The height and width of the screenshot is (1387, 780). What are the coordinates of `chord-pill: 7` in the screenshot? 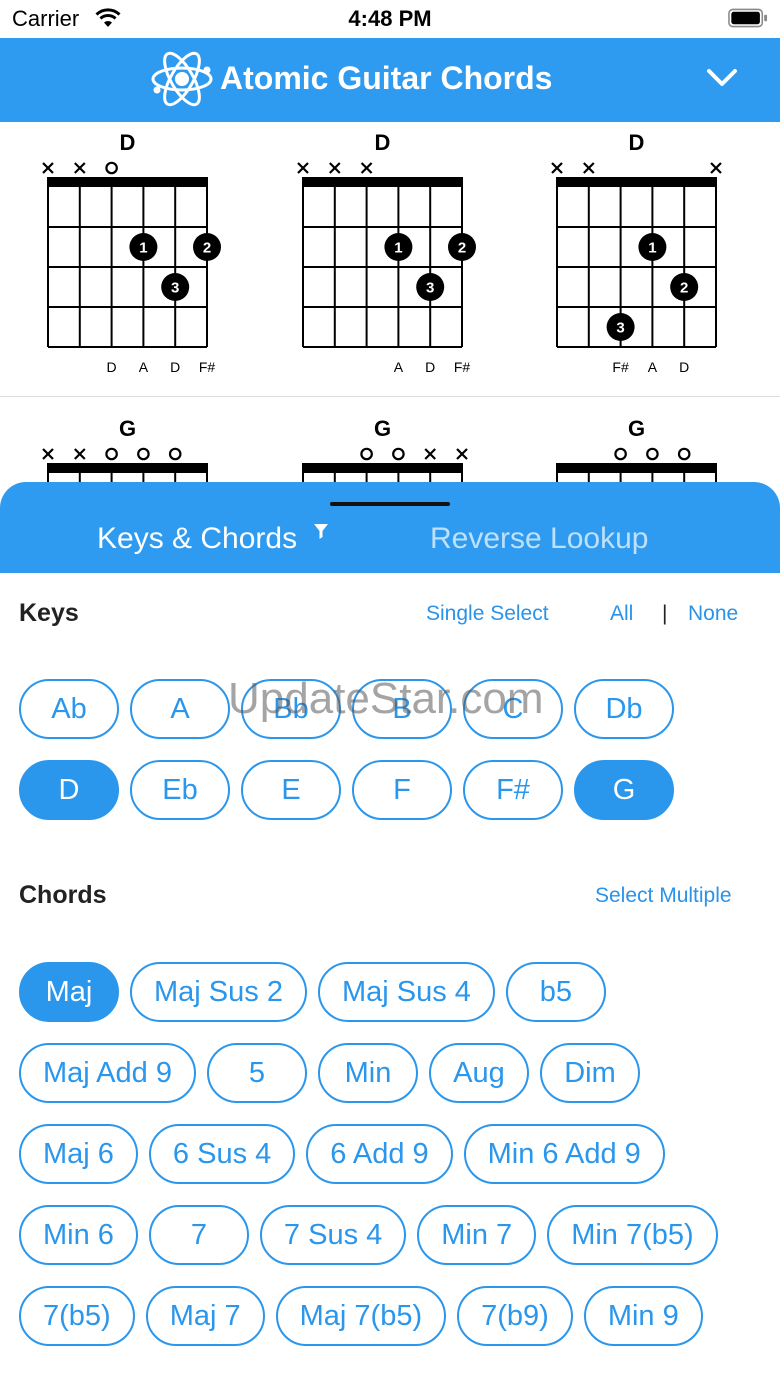 It's located at (198, 1235).